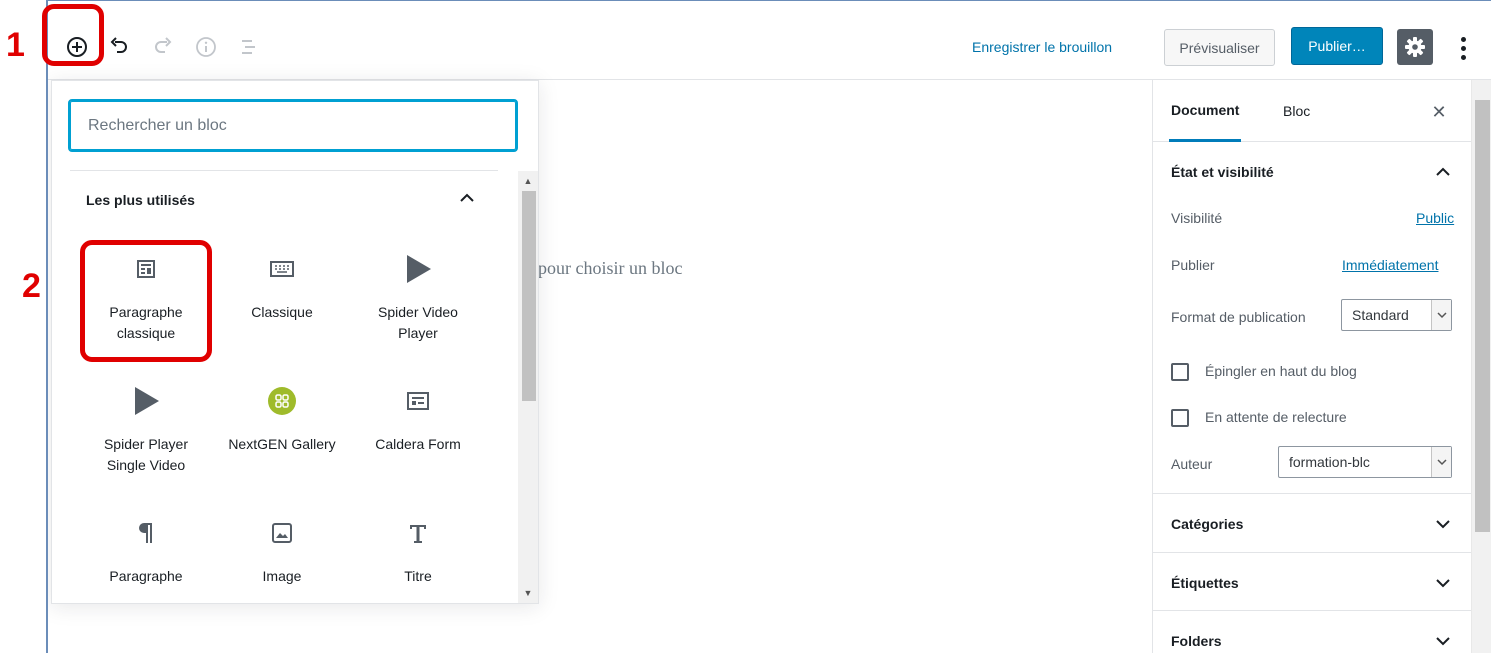 The image size is (1491, 653). I want to click on outline-icon, so click(249, 47).